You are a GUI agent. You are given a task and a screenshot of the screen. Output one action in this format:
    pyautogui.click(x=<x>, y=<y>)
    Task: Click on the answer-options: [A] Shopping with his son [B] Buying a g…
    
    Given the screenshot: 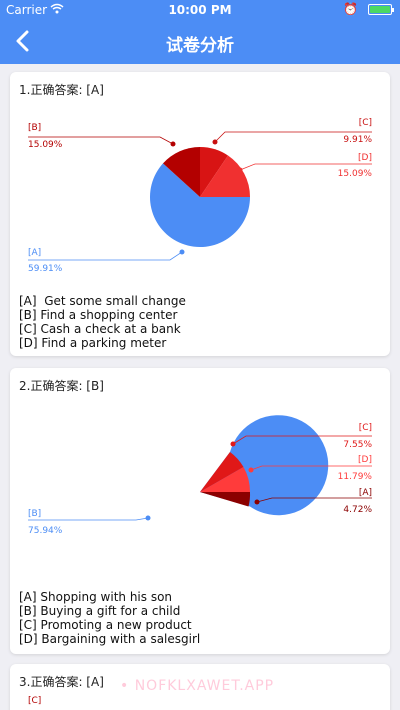 What is the action you would take?
    pyautogui.click(x=109, y=618)
    